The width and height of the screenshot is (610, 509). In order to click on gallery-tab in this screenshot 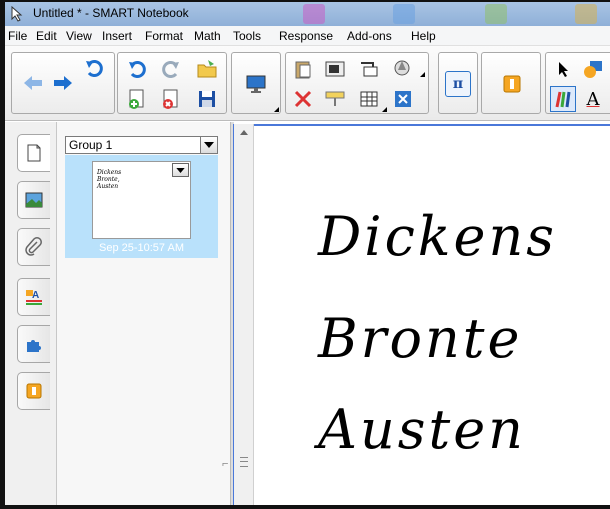, I will do `click(33, 200)`.